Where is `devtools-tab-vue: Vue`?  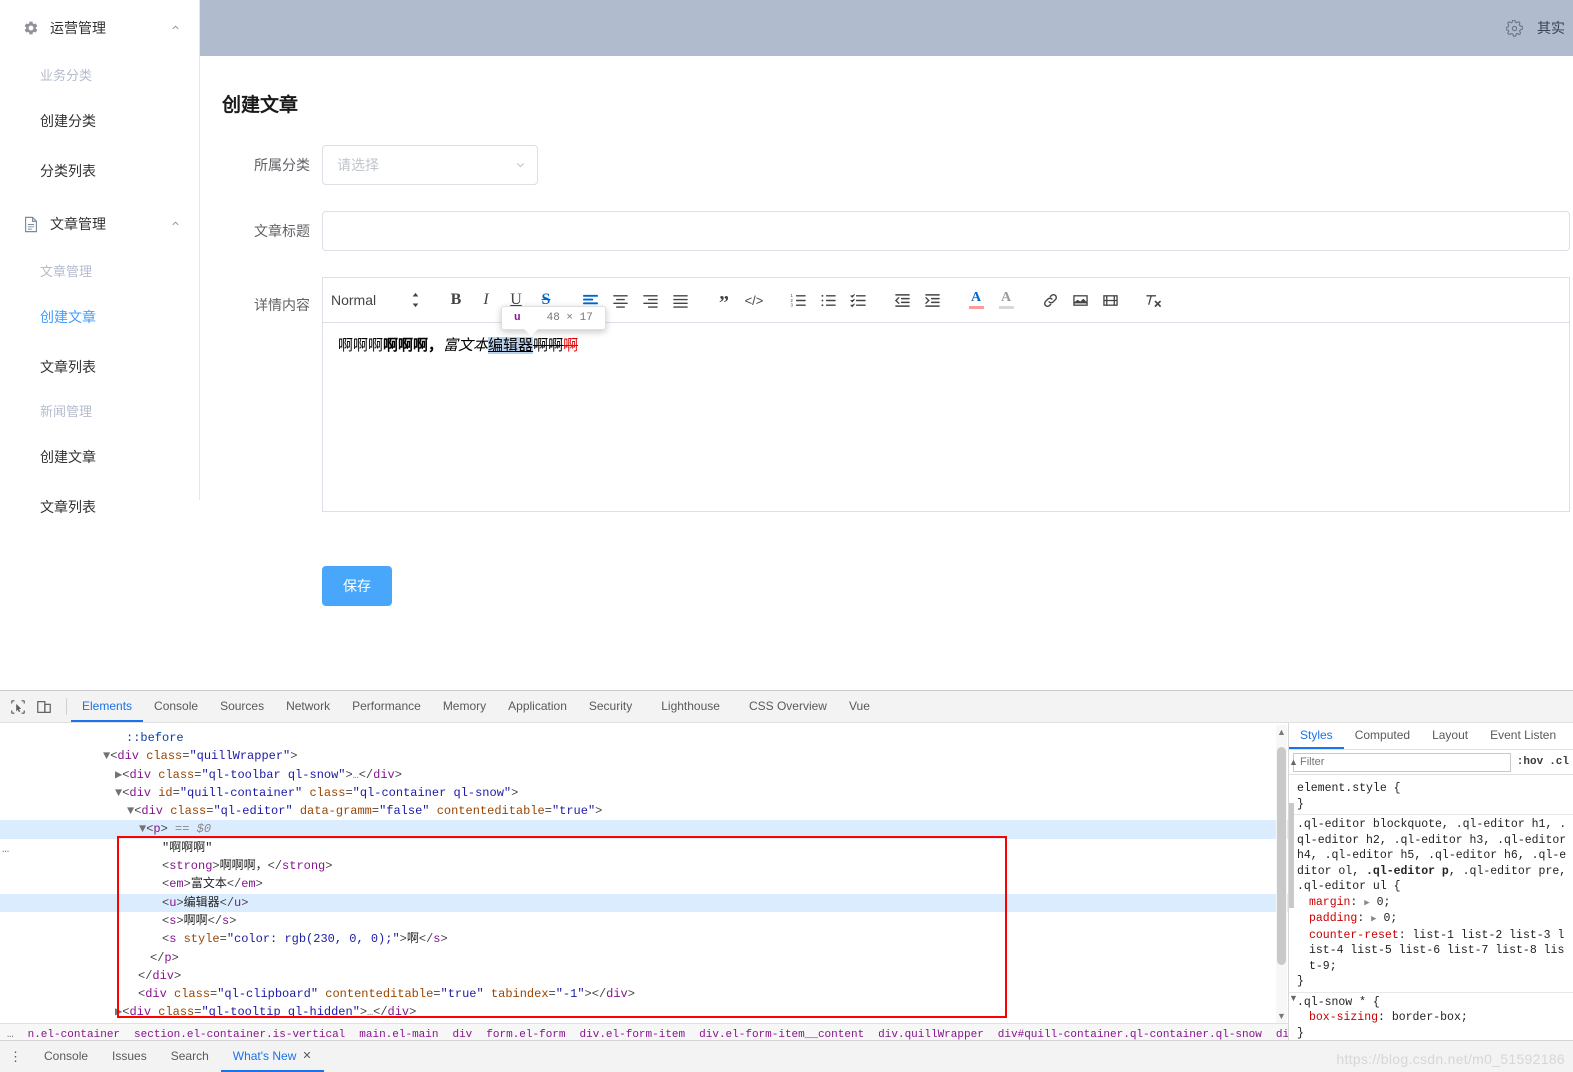 devtools-tab-vue: Vue is located at coordinates (859, 706).